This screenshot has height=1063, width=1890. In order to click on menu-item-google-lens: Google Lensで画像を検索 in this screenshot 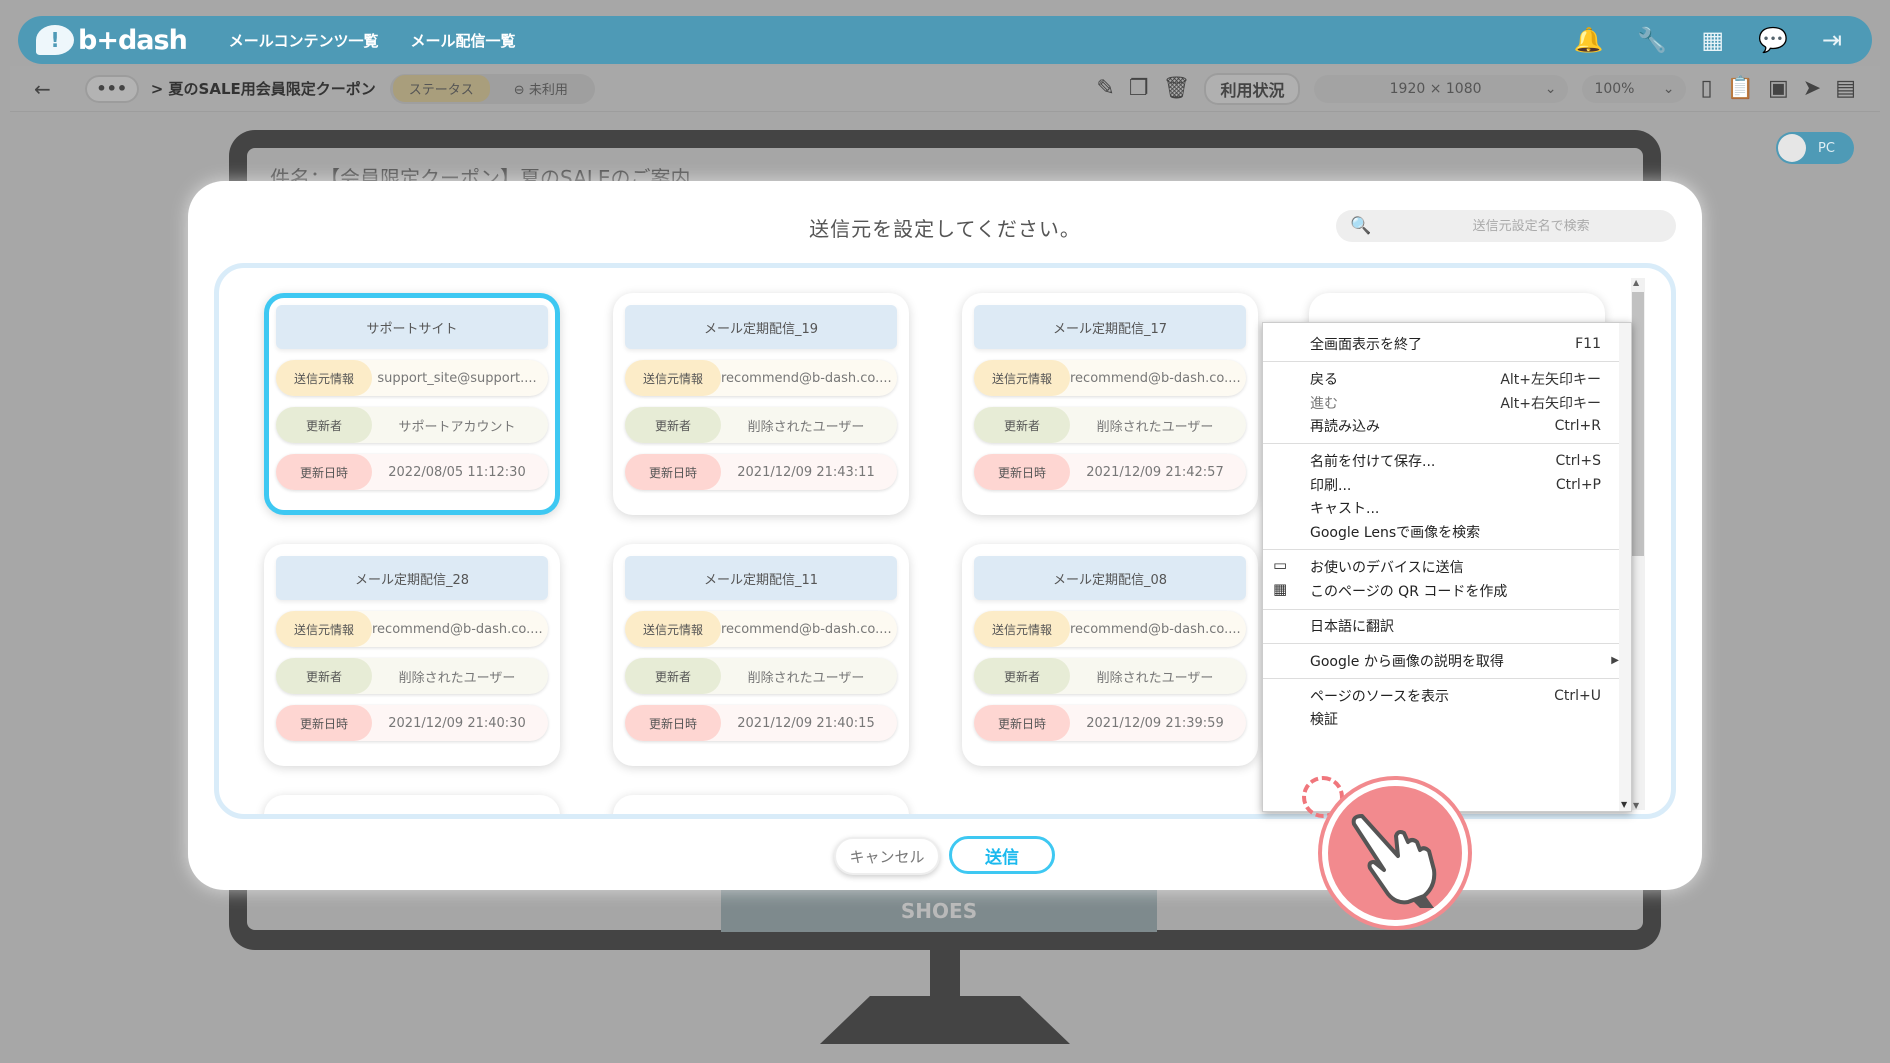, I will do `click(1455, 532)`.